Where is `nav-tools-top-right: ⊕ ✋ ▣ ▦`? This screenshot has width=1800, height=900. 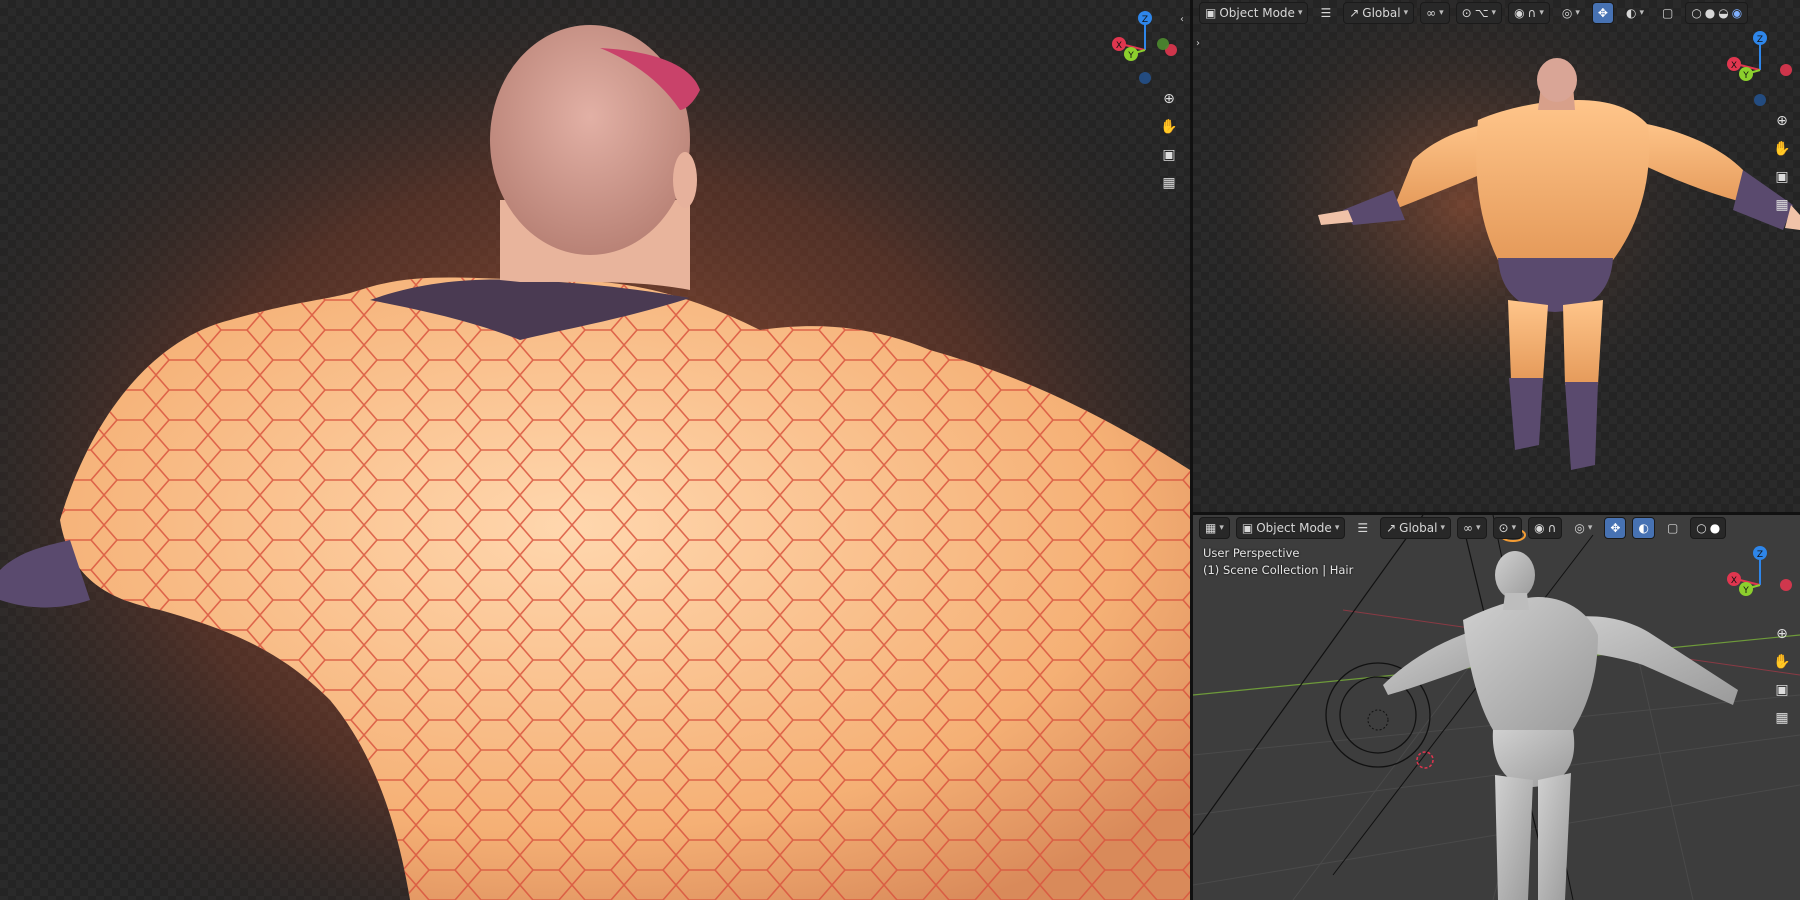 nav-tools-top-right: ⊕ ✋ ▣ ▦ is located at coordinates (1782, 163).